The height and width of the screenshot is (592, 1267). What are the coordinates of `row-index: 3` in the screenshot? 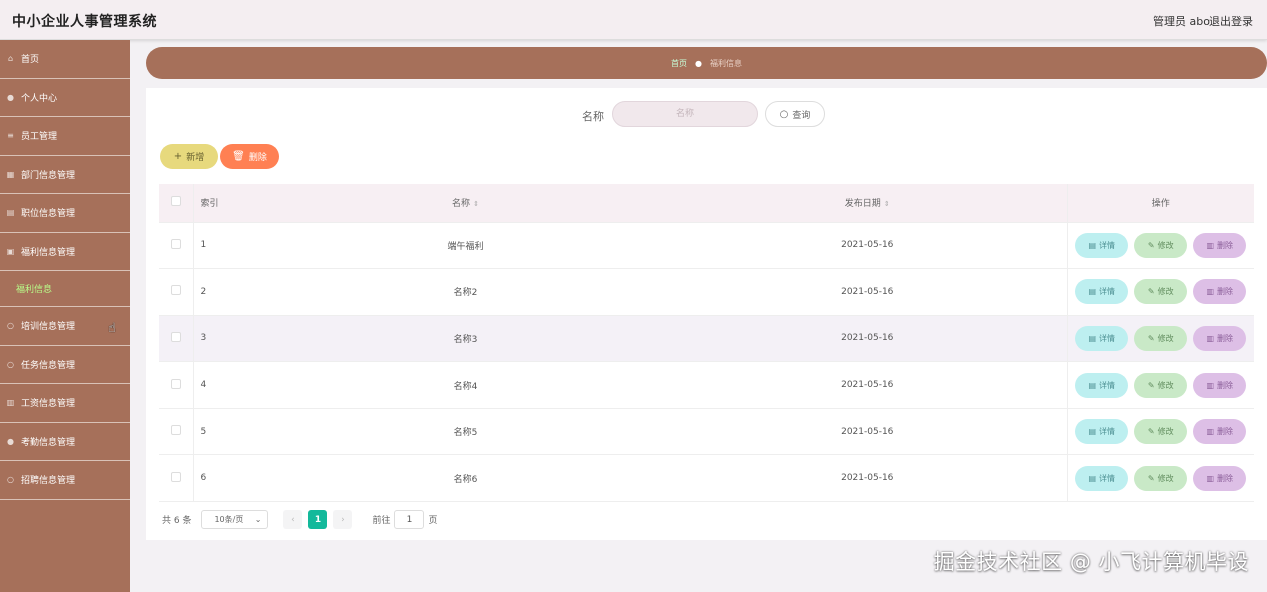 It's located at (203, 338).